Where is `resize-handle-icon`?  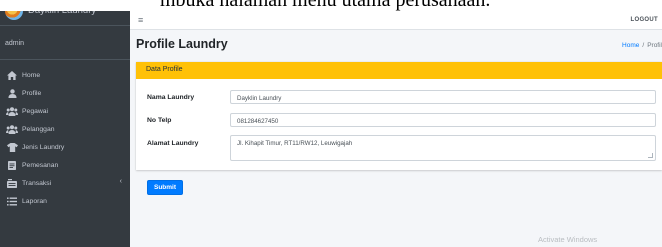 resize-handle-icon is located at coordinates (650, 155).